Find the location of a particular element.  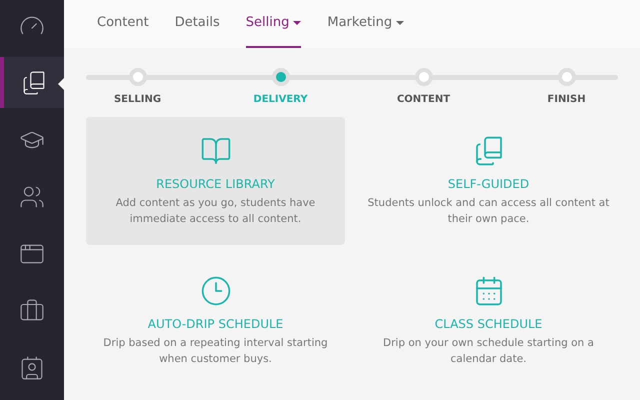

option-description: Add content as you go, students have immediate access to all content. is located at coordinates (215, 211).